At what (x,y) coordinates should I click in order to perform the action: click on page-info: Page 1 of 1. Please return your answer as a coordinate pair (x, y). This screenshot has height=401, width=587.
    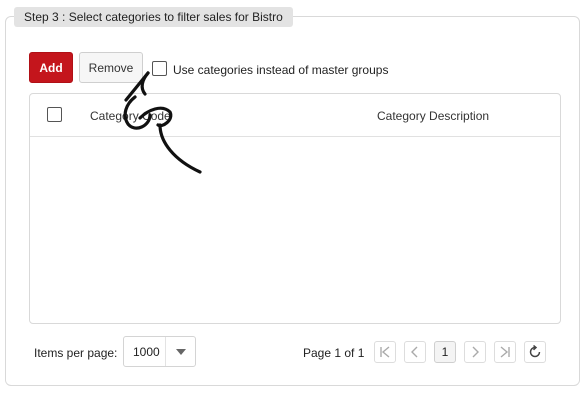
    Looking at the image, I should click on (334, 353).